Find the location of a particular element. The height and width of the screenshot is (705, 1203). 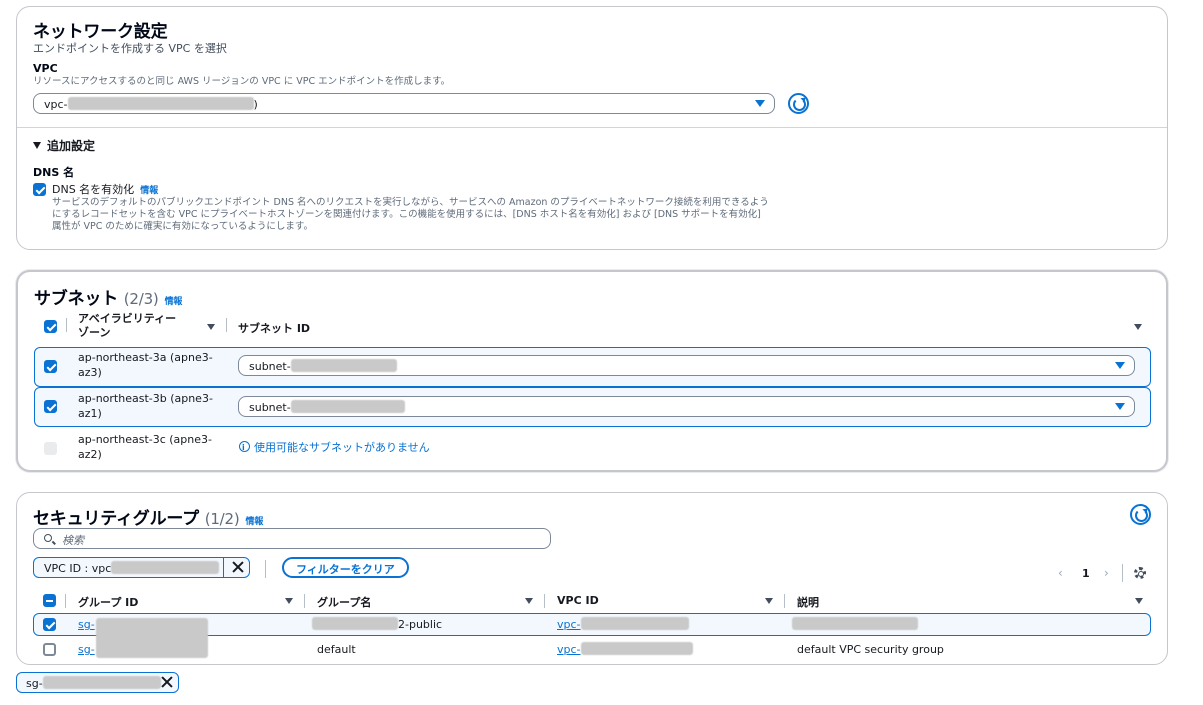

sort-description-icon is located at coordinates (1139, 601).